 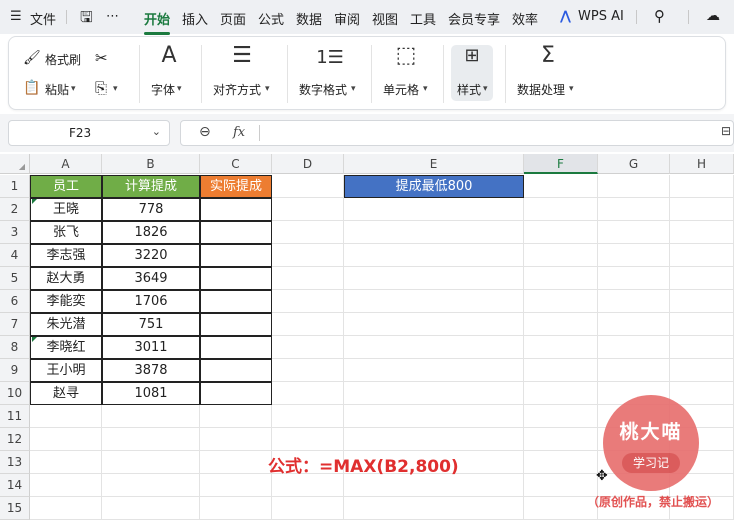 I want to click on cell-c13, so click(x=236, y=462).